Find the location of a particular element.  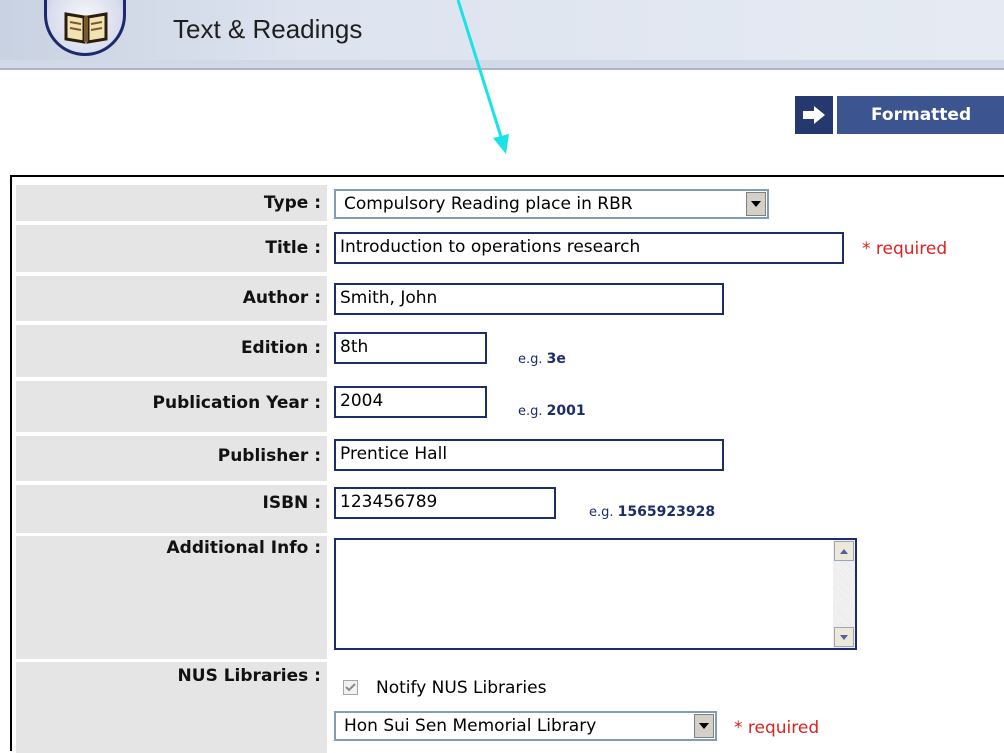

author-row: Author : Smith, John is located at coordinates (510, 298).